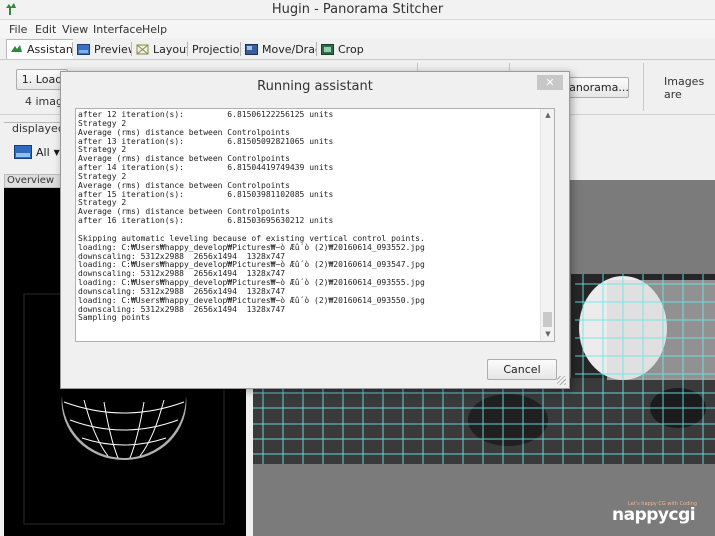  What do you see at coordinates (643, 87) in the screenshot?
I see `toolbar-separator` at bounding box center [643, 87].